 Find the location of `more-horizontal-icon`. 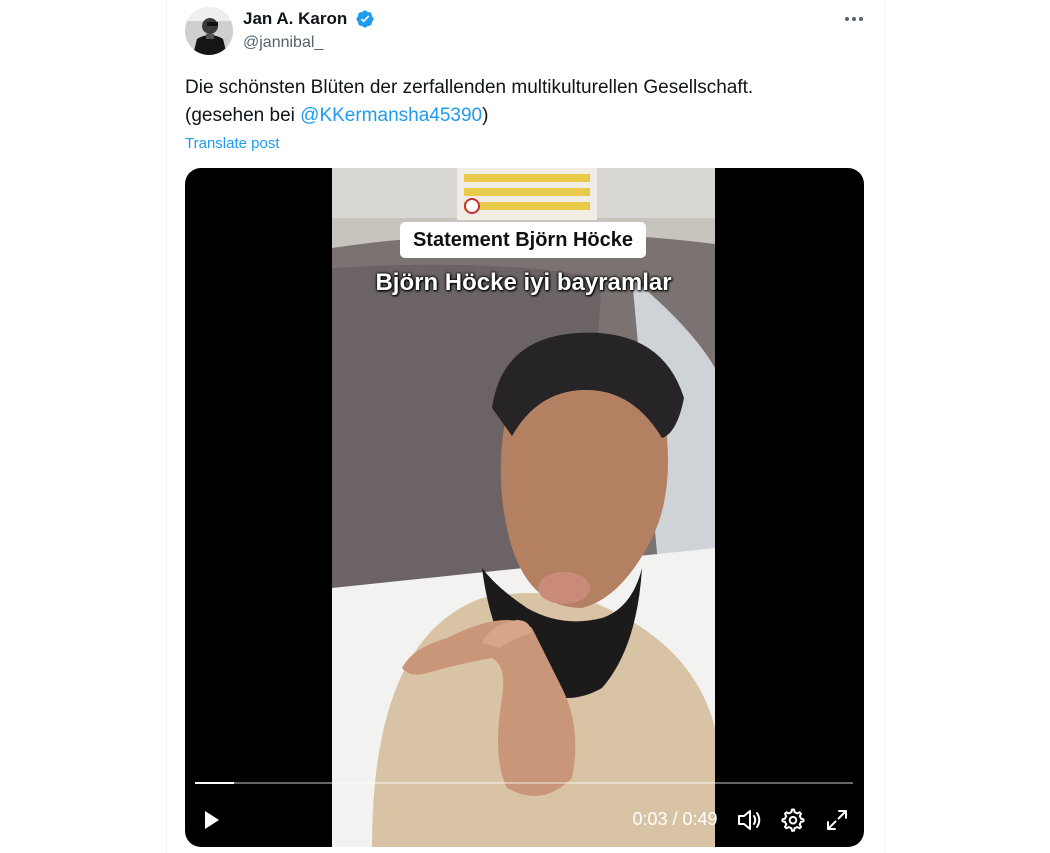

more-horizontal-icon is located at coordinates (854, 19).